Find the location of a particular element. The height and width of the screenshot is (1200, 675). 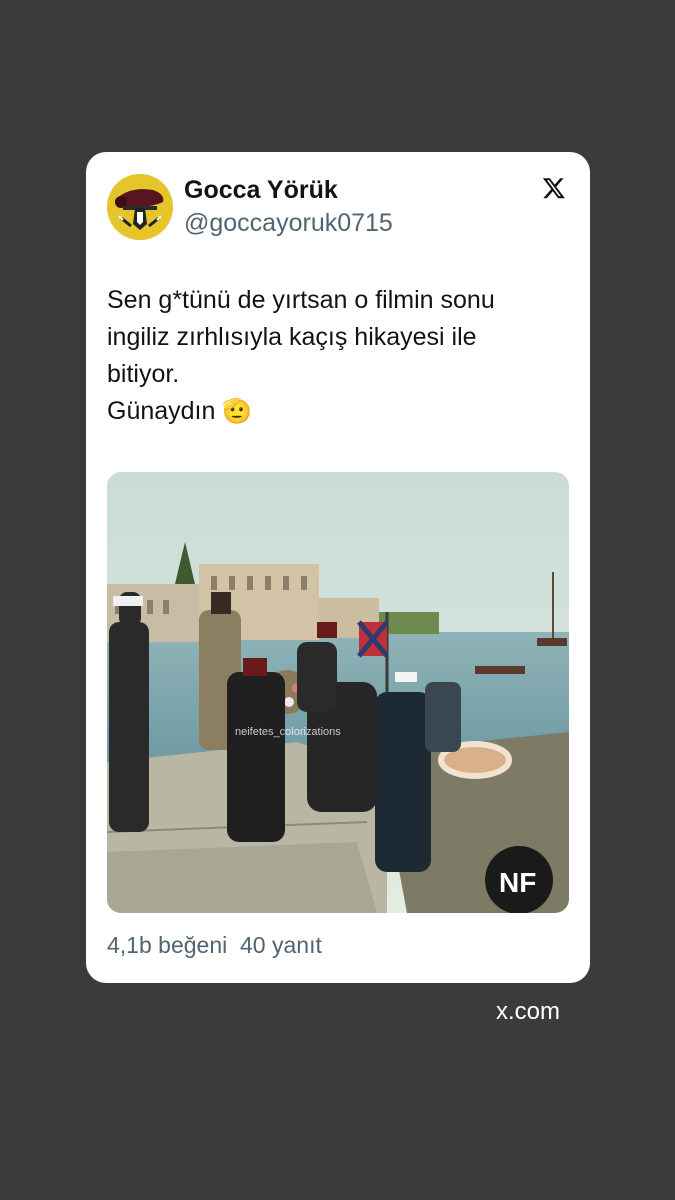

user-handle: @goccayoruk0715 is located at coordinates (288, 223).